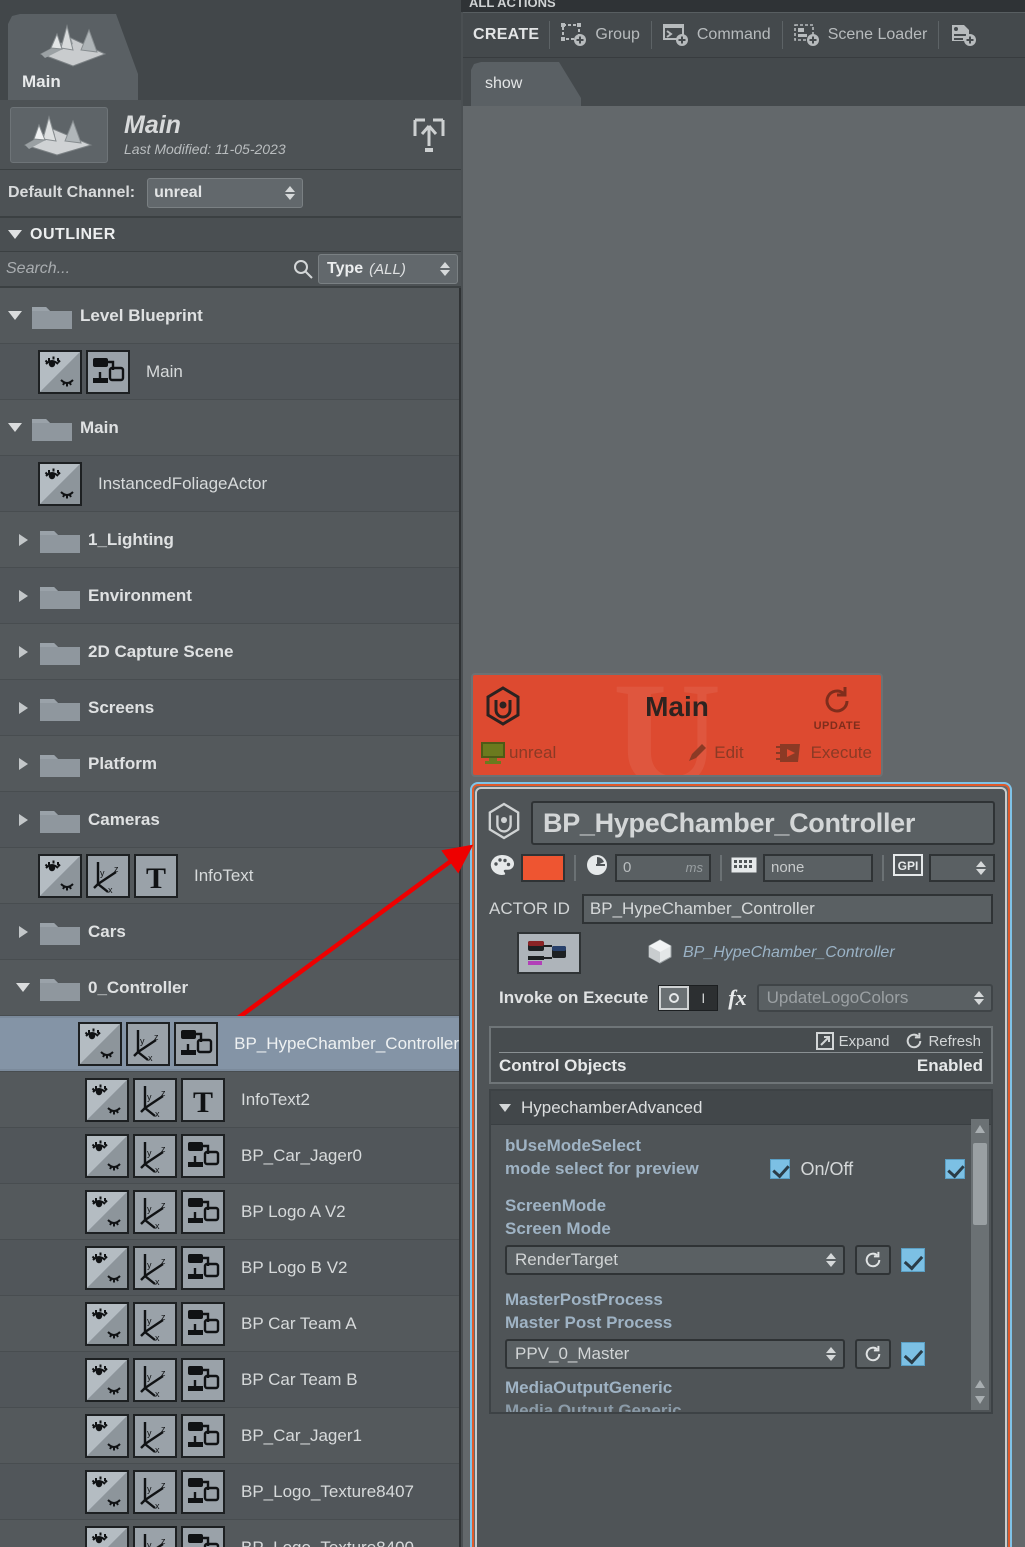  I want to click on blueprint-color-icon, so click(549, 953).